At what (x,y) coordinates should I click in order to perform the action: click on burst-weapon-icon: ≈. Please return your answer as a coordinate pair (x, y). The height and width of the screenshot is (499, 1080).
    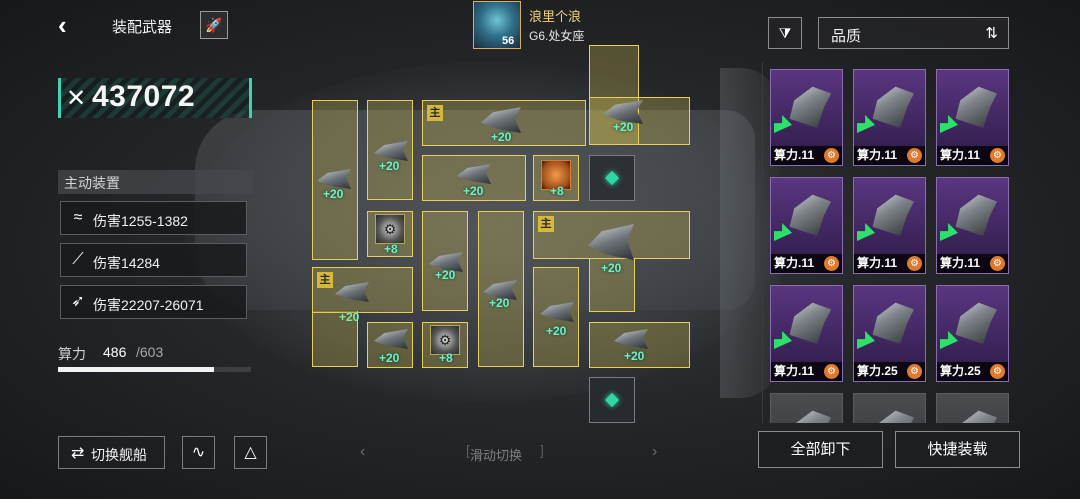
    Looking at the image, I should click on (78, 217).